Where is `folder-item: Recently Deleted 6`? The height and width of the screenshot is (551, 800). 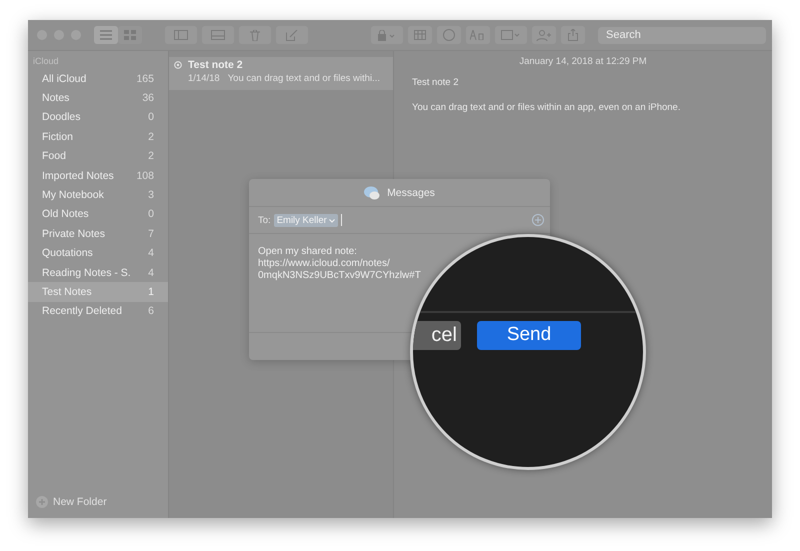
folder-item: Recently Deleted 6 is located at coordinates (98, 312).